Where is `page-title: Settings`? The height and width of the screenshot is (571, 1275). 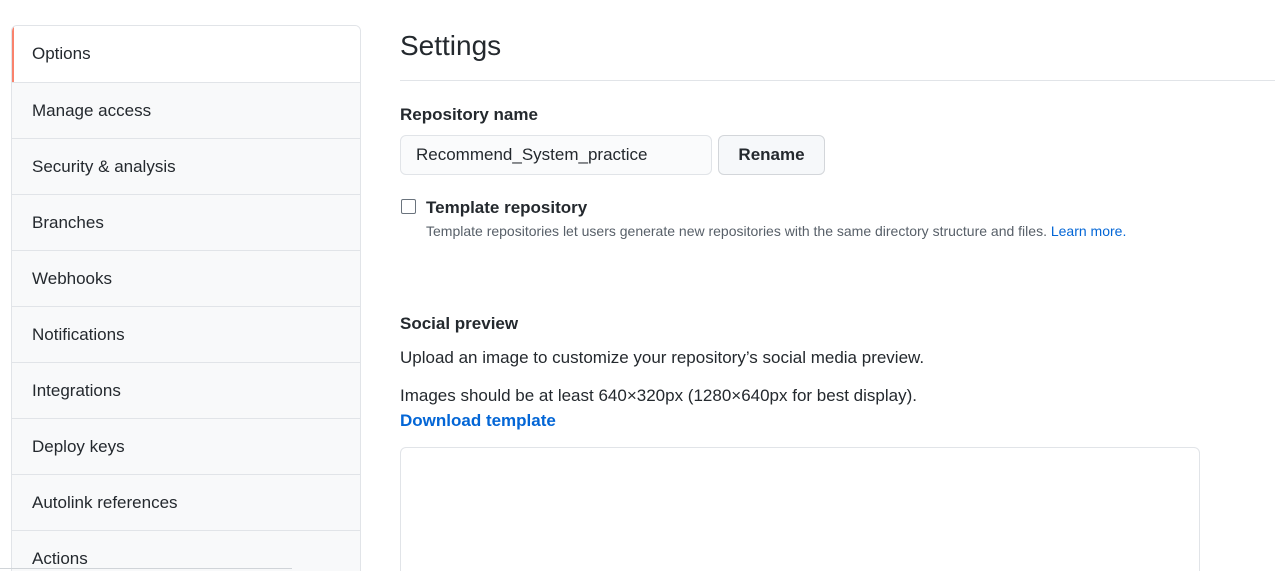 page-title: Settings is located at coordinates (451, 45).